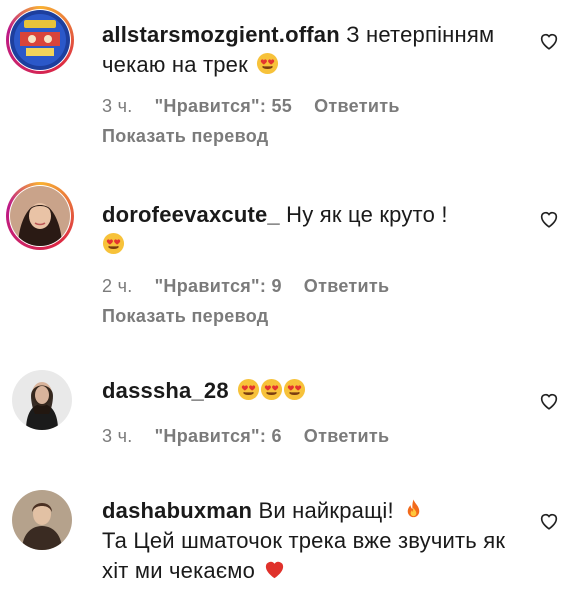  What do you see at coordinates (191, 214) in the screenshot?
I see `comment-username: dorofeevaxcute_` at bounding box center [191, 214].